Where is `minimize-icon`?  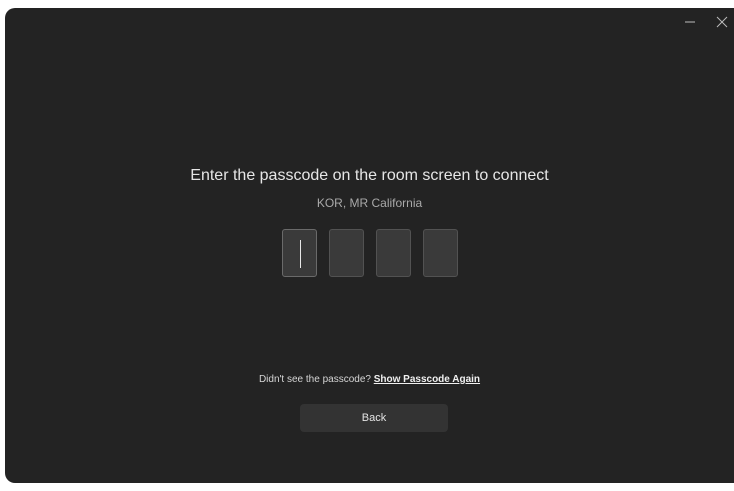 minimize-icon is located at coordinates (690, 22).